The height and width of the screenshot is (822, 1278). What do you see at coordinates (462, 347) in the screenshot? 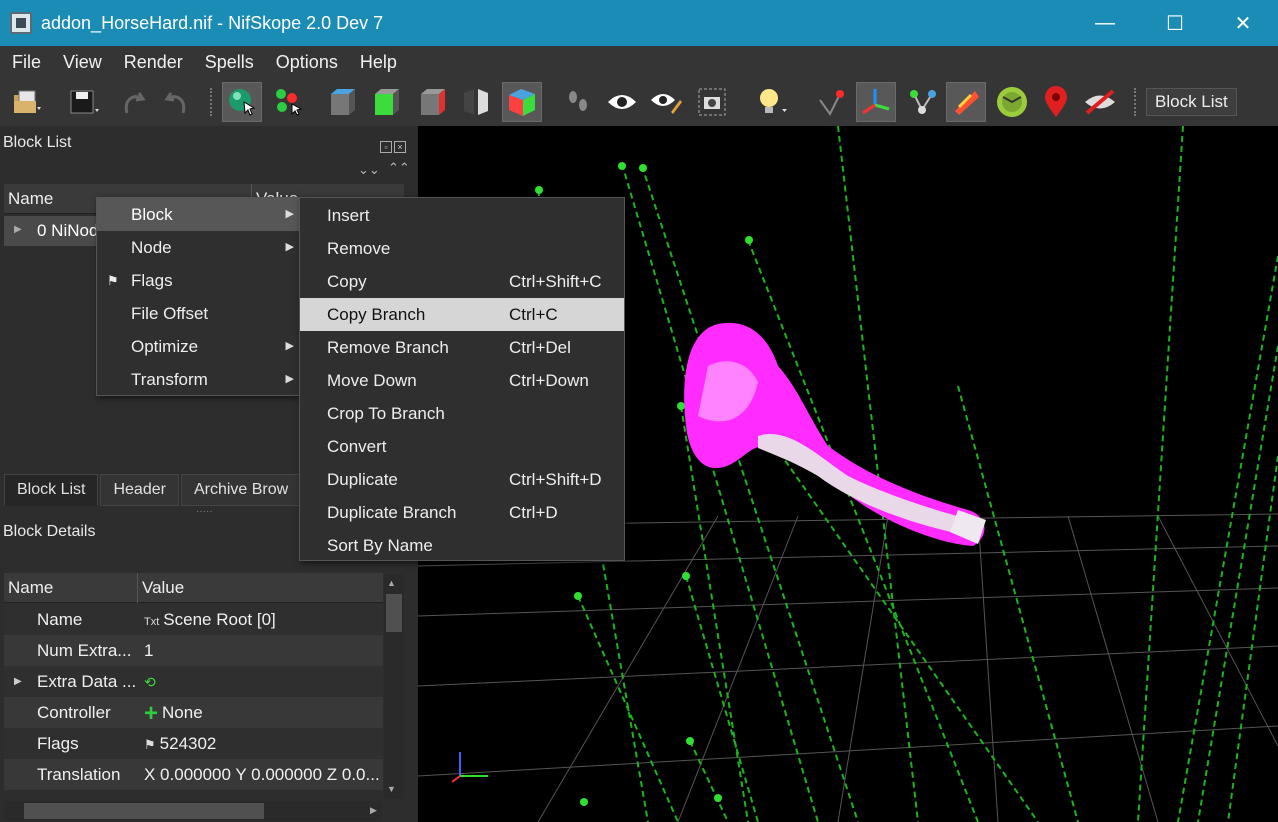
I see `menu-item-remove-branch: Remove Branch Ctrl+Del` at bounding box center [462, 347].